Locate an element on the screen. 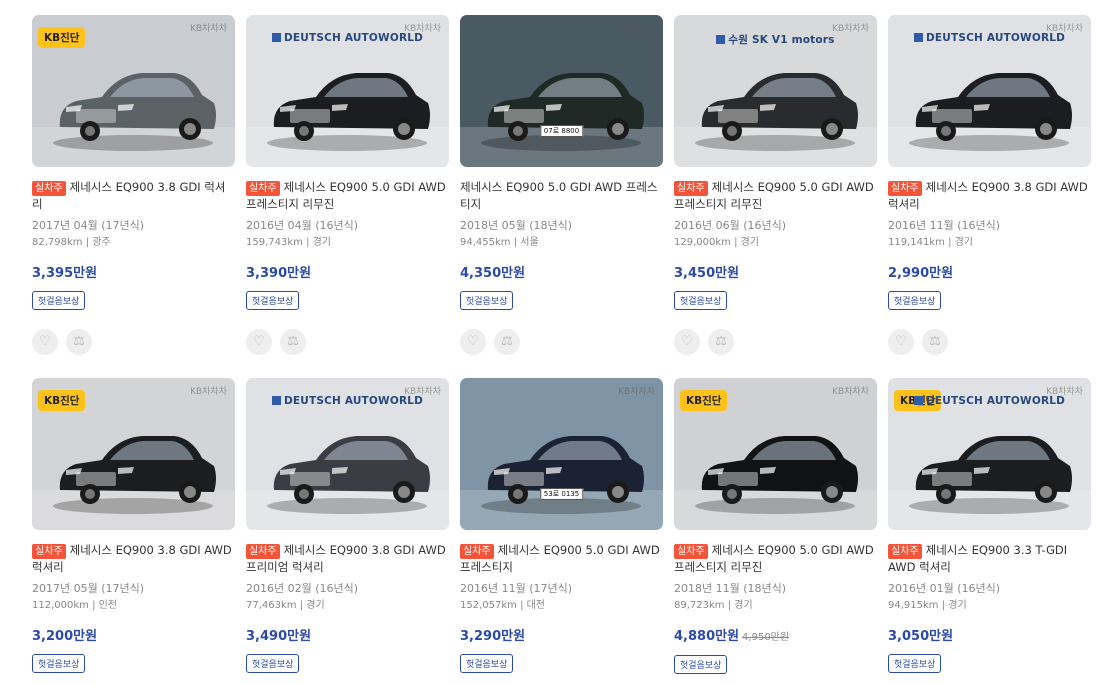 This screenshot has width=1106, height=685. car-thumbnail: 수원 SK V1 motors KB차차차 is located at coordinates (775, 91).